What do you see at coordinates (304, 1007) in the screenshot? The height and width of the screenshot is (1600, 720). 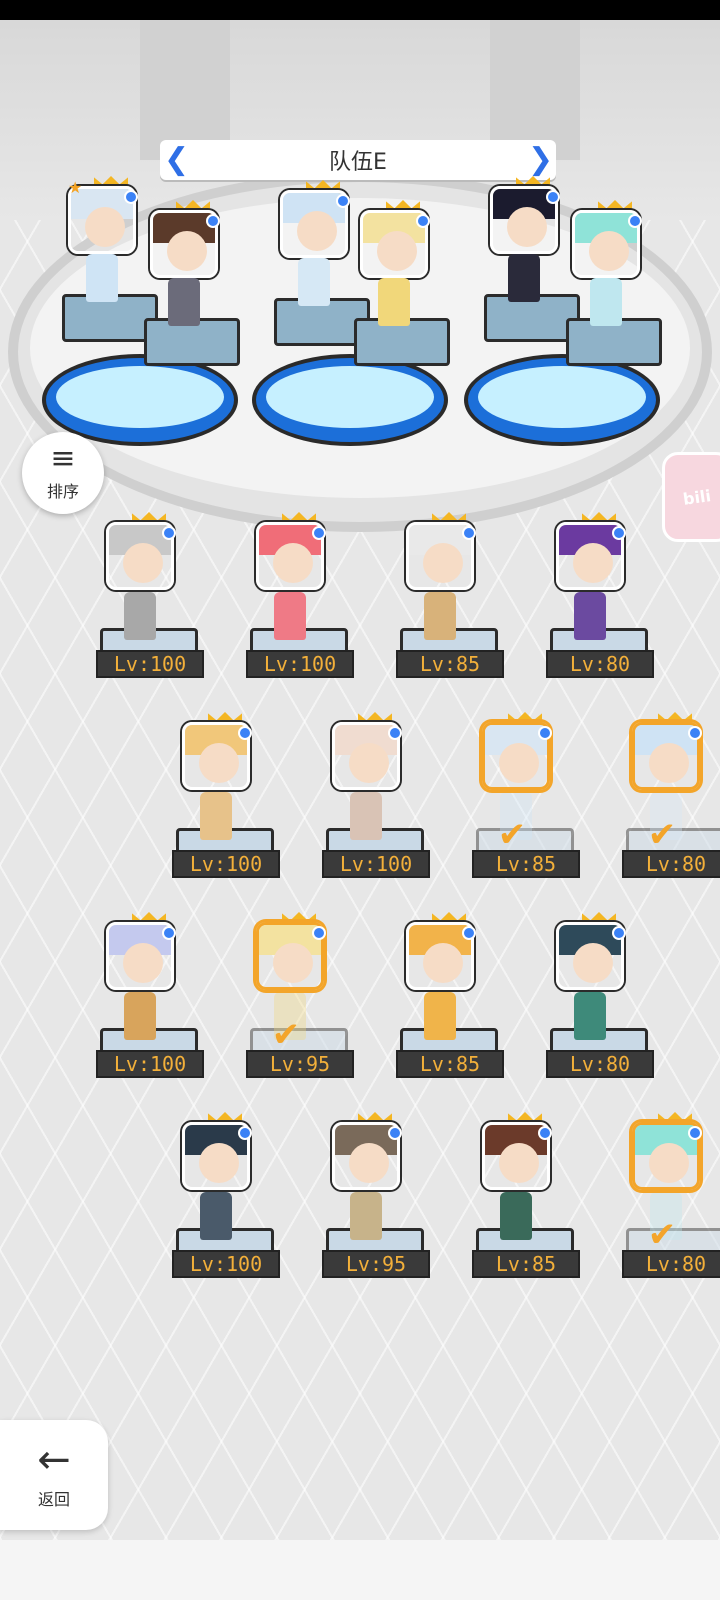 I see `hero-card: ✔ Lv:95` at bounding box center [304, 1007].